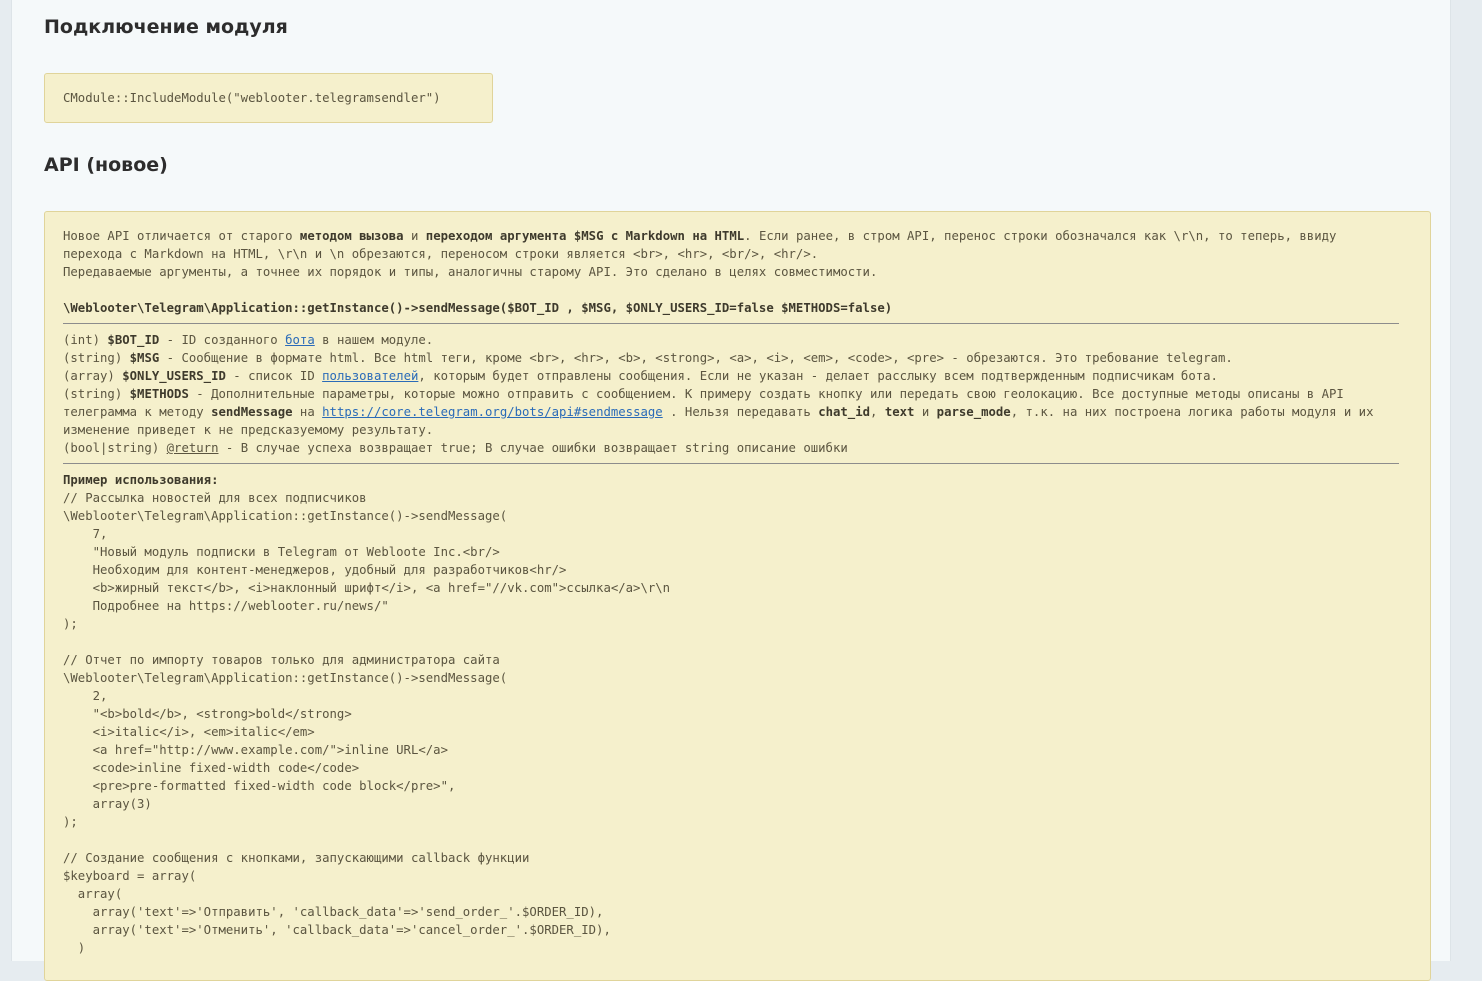 The width and height of the screenshot is (1482, 981). What do you see at coordinates (93, 894) in the screenshot?
I see `code-line: array(` at bounding box center [93, 894].